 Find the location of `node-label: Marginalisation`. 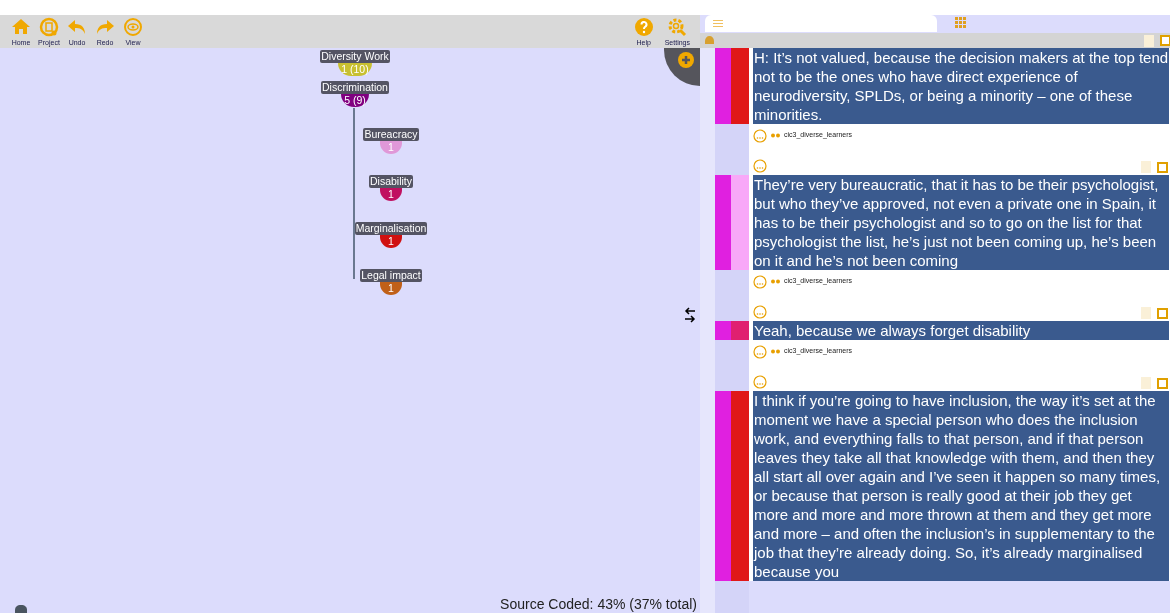

node-label: Marginalisation is located at coordinates (391, 228).